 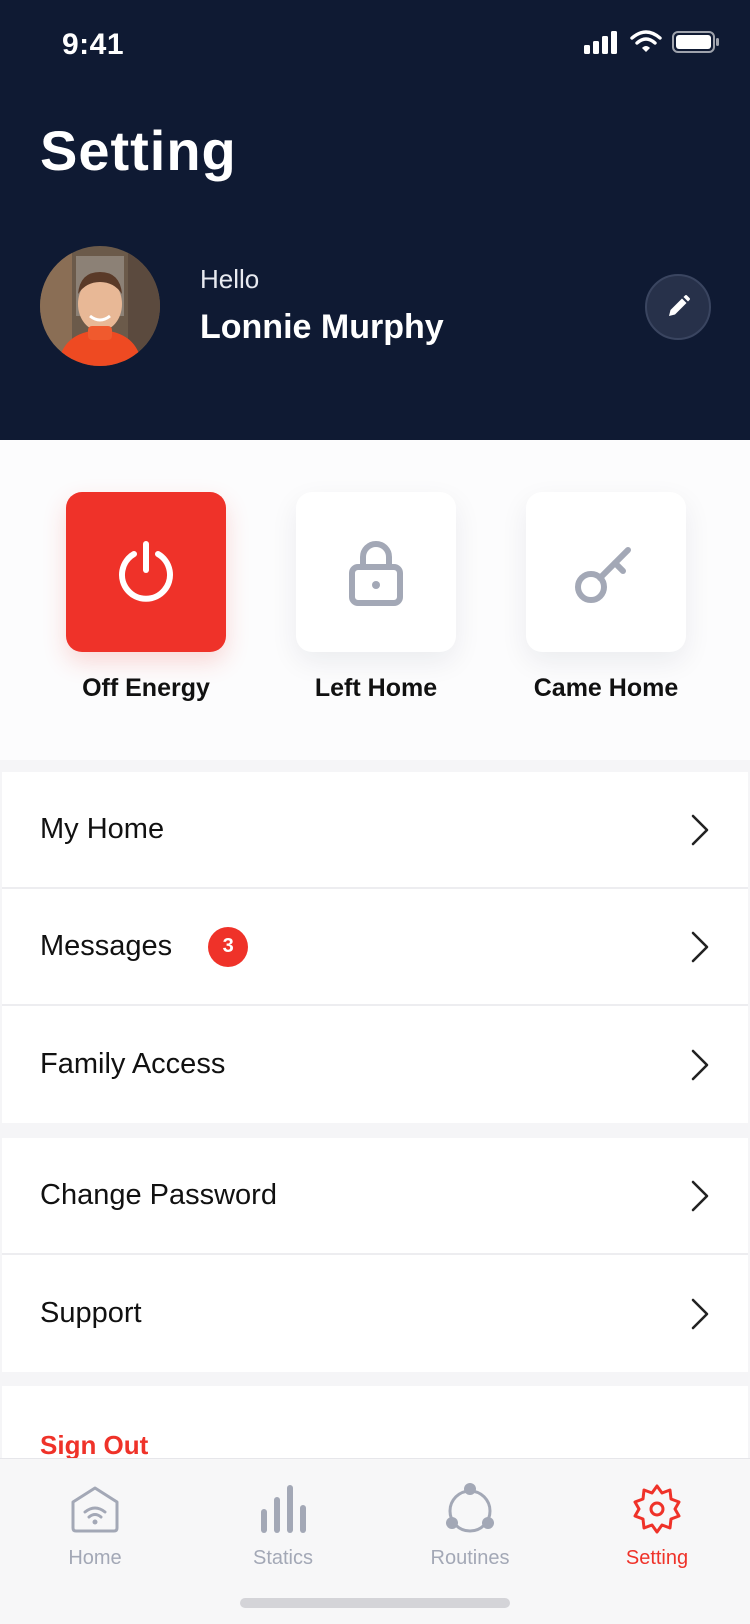 What do you see at coordinates (375, 830) in the screenshot?
I see `menu-item-my-home: My Home` at bounding box center [375, 830].